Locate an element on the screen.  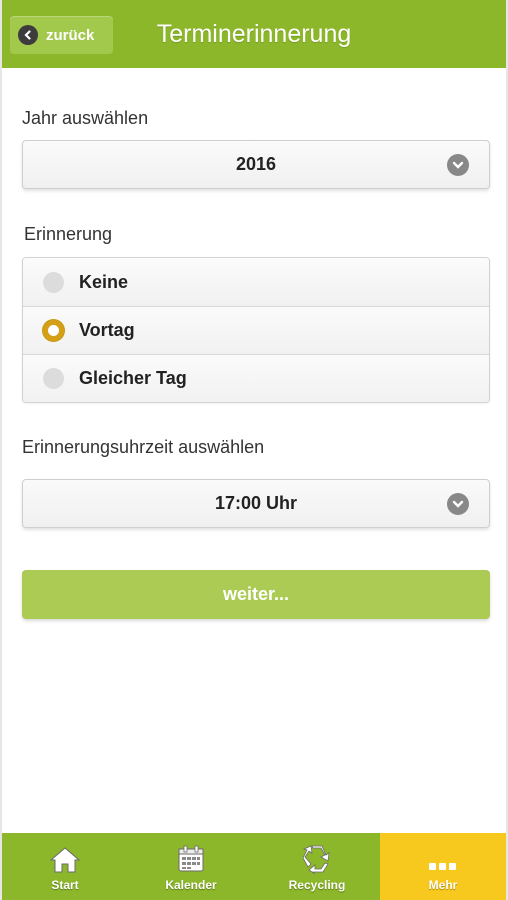
bottom-tab-bar: Start Kalender Recycling Mehr is located at coordinates (254, 866).